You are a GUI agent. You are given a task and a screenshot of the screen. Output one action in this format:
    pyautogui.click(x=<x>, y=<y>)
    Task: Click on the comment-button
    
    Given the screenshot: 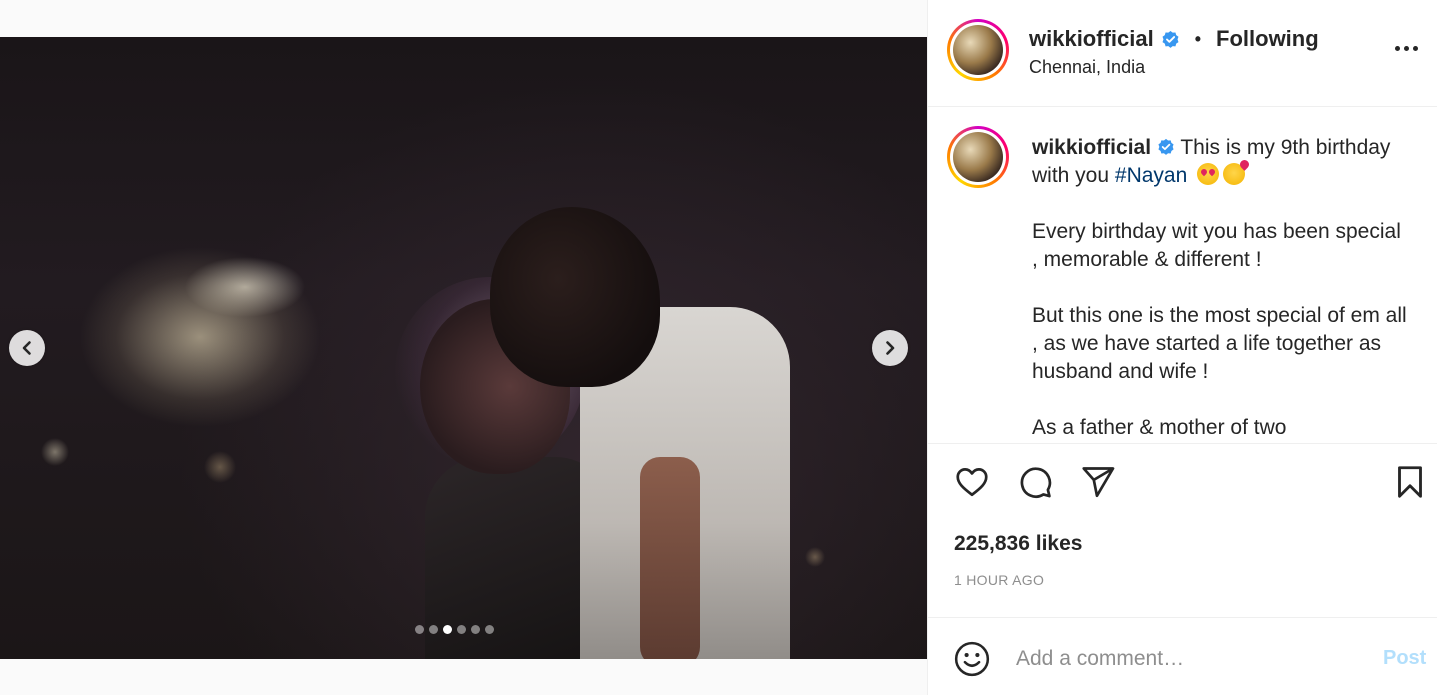 What is the action you would take?
    pyautogui.click(x=1035, y=482)
    